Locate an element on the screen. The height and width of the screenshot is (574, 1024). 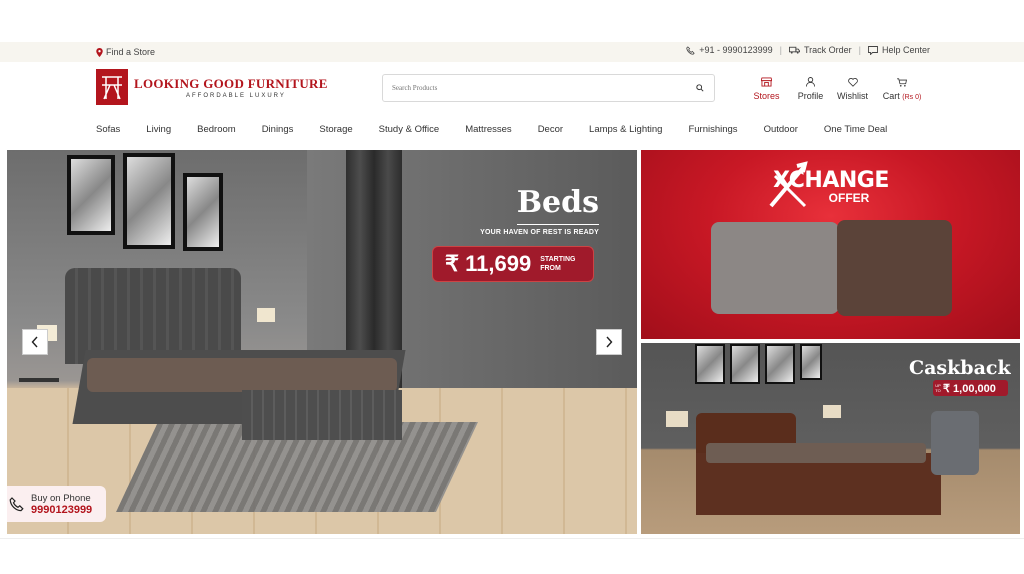
chevron-right-icon is located at coordinates (609, 342).